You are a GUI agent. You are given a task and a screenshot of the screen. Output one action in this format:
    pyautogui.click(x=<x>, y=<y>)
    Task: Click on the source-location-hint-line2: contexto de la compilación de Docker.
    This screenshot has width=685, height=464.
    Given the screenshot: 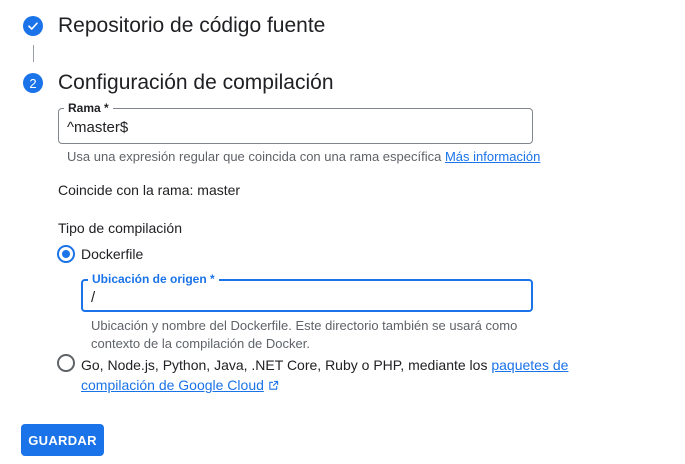 What is the action you would take?
    pyautogui.click(x=200, y=343)
    